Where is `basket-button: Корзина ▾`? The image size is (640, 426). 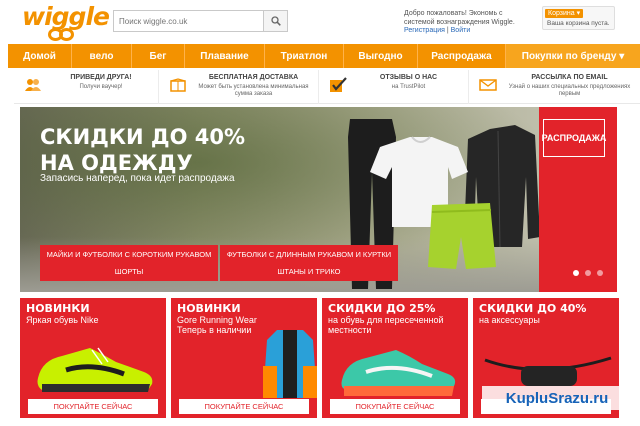 basket-button: Корзина ▾ is located at coordinates (564, 13).